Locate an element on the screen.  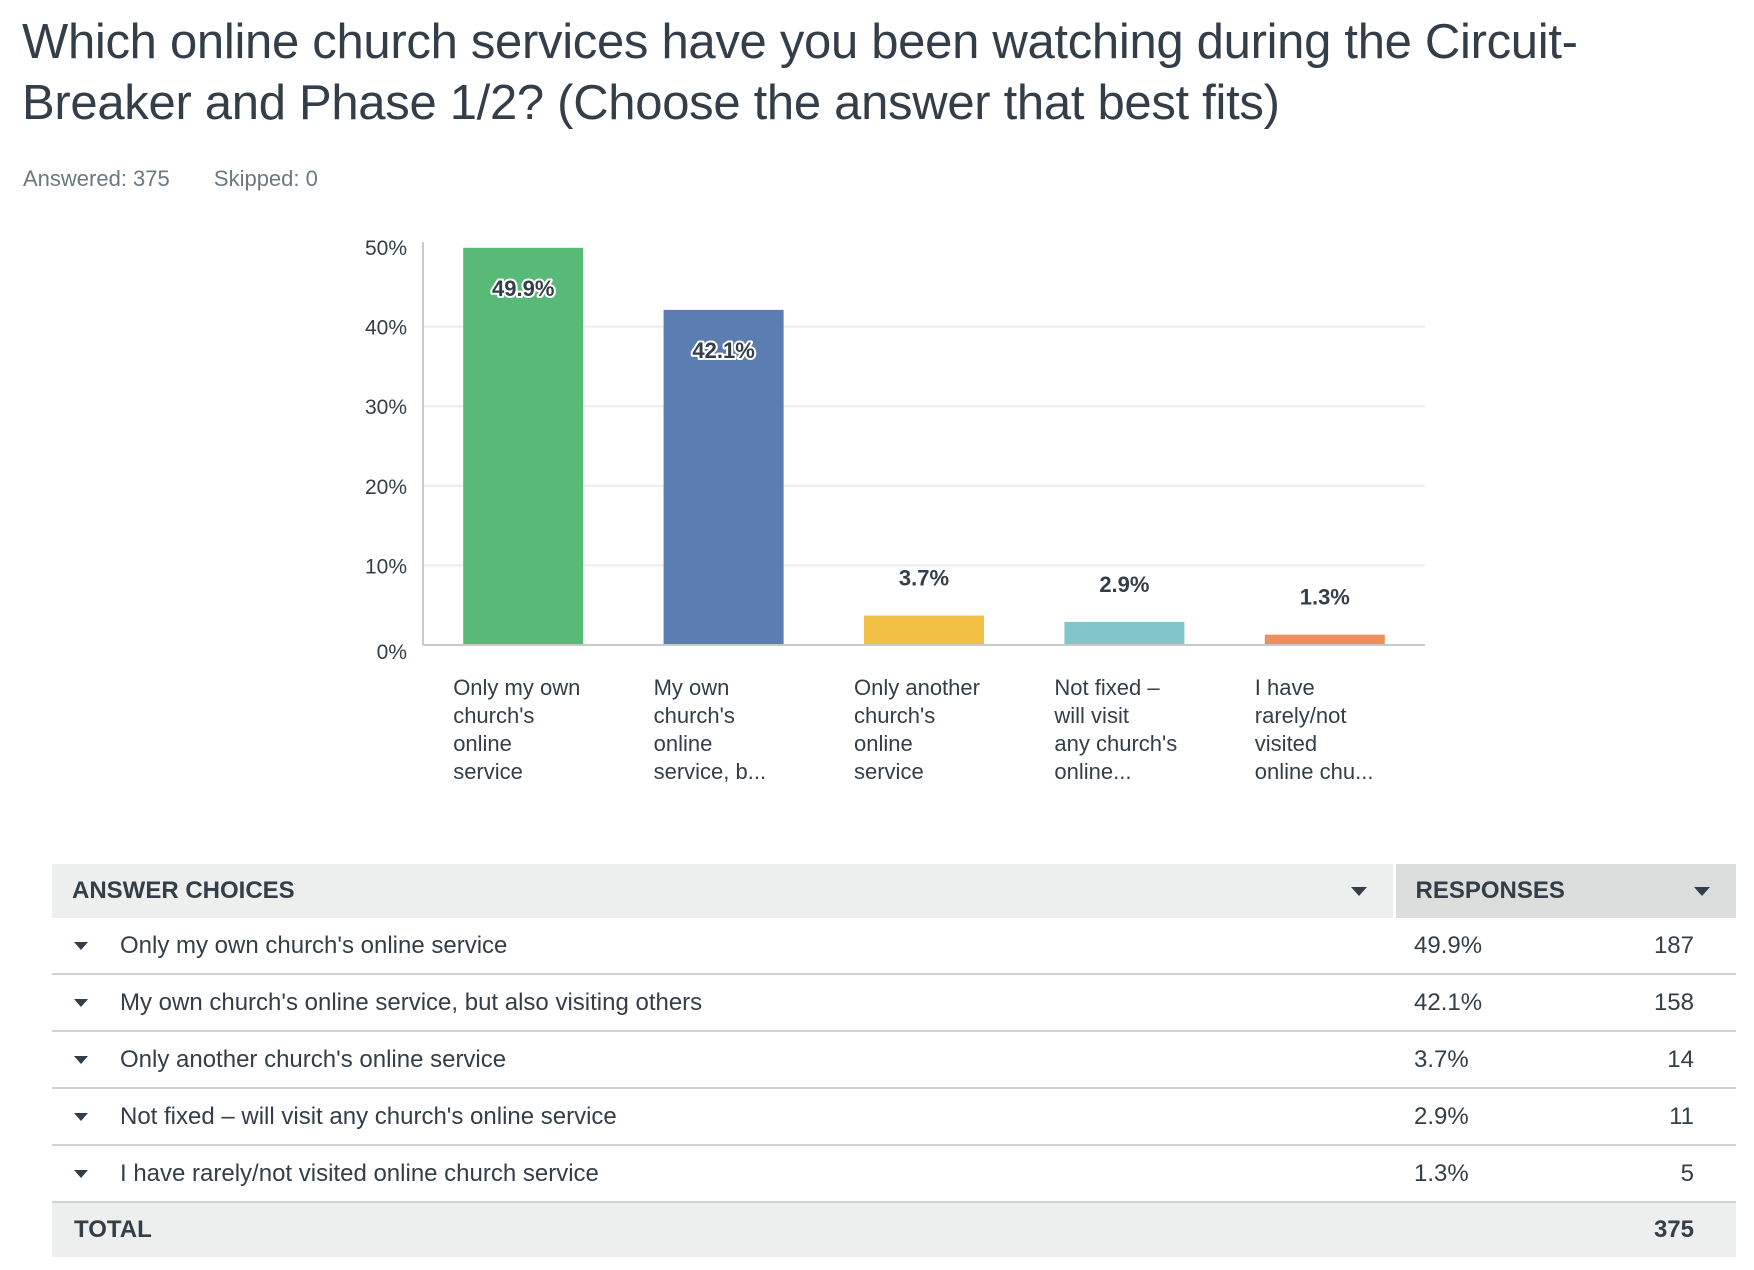
y-tick-label: 50% is located at coordinates (386, 248).